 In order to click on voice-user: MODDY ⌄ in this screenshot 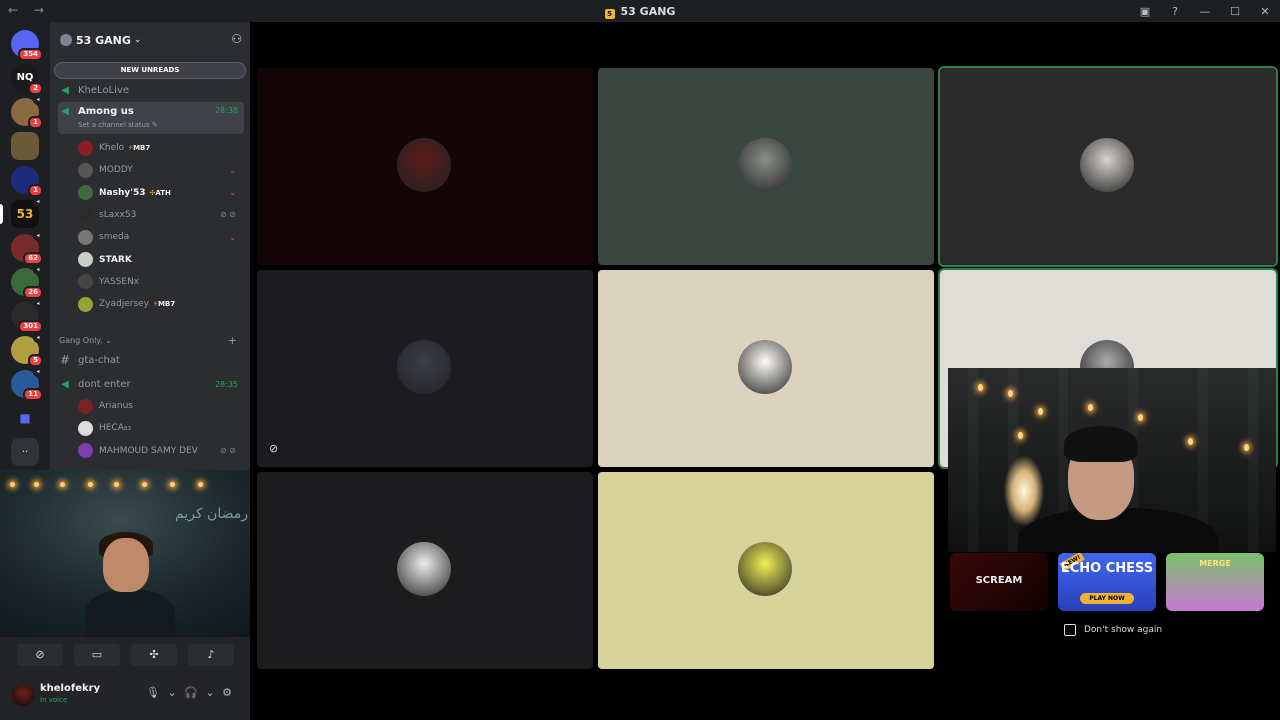, I will do `click(160, 170)`.